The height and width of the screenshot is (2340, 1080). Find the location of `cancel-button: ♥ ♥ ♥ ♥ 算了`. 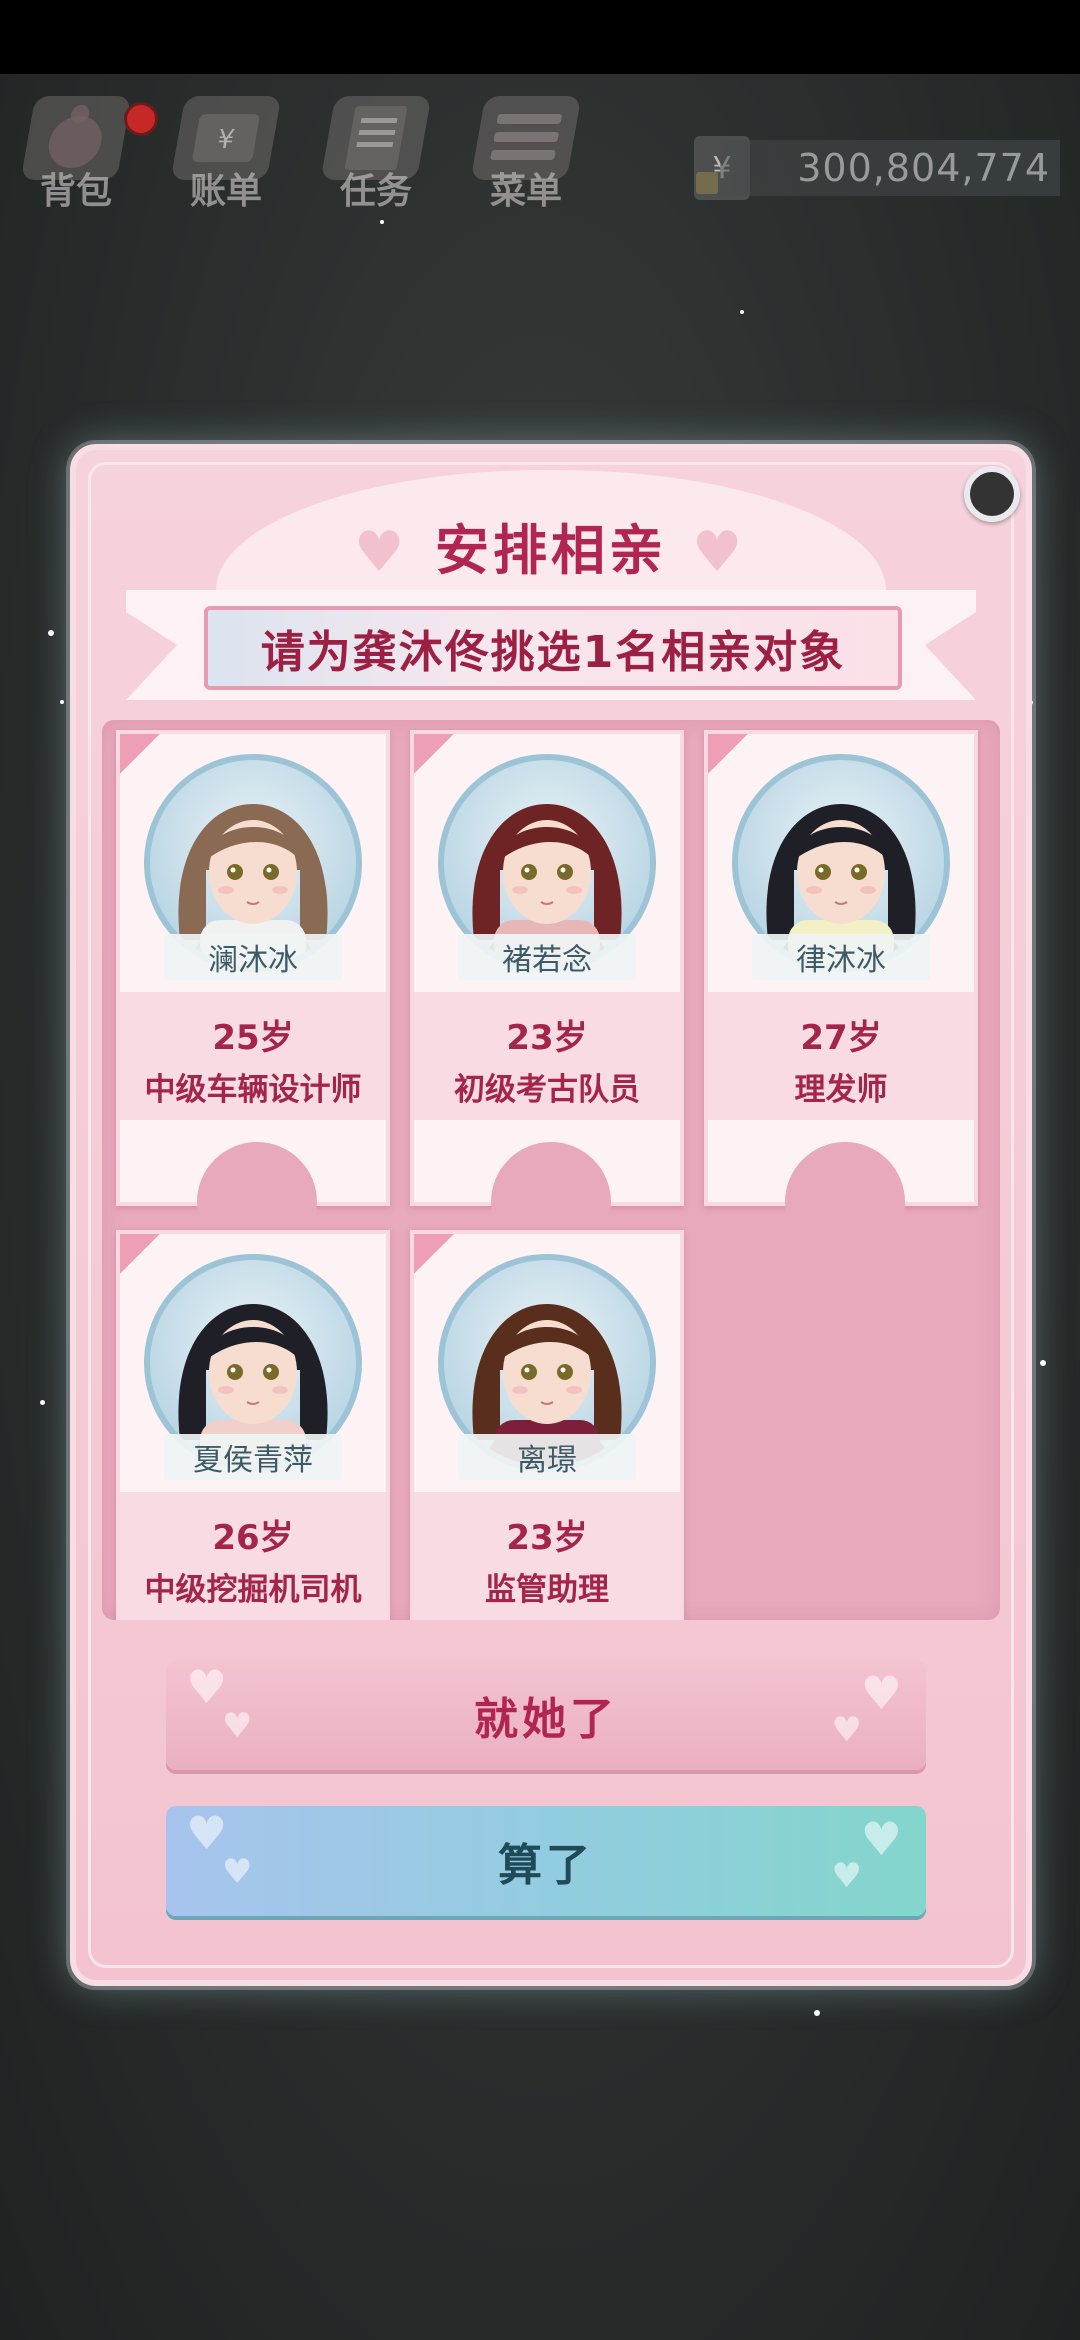

cancel-button: ♥ ♥ ♥ ♥ 算了 is located at coordinates (546, 1861).